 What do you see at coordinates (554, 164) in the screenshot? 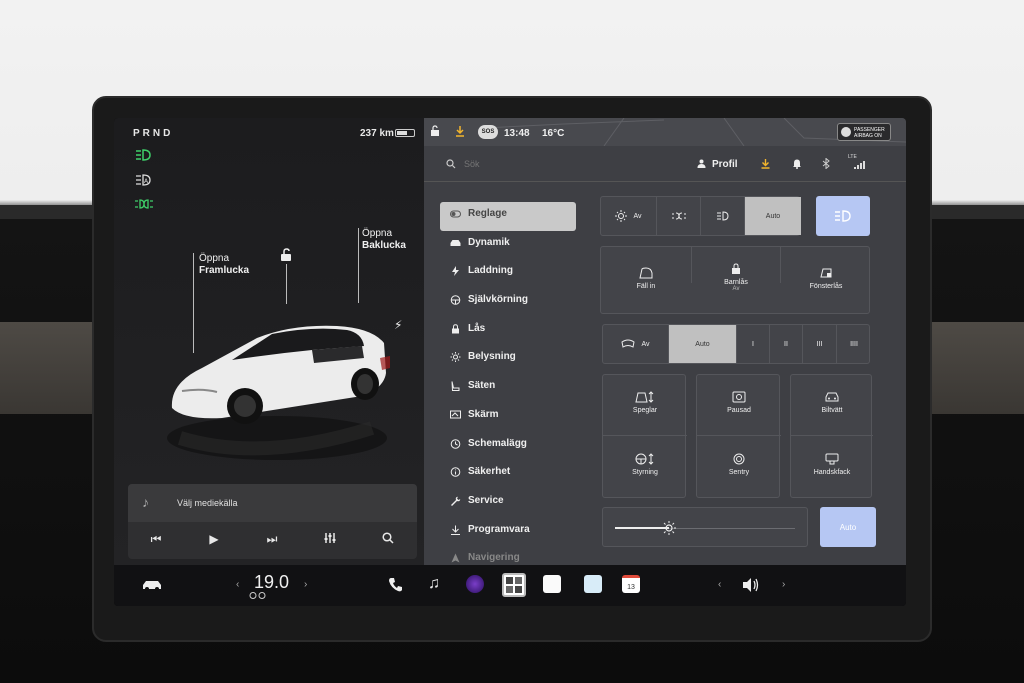
I see `search-input` at bounding box center [554, 164].